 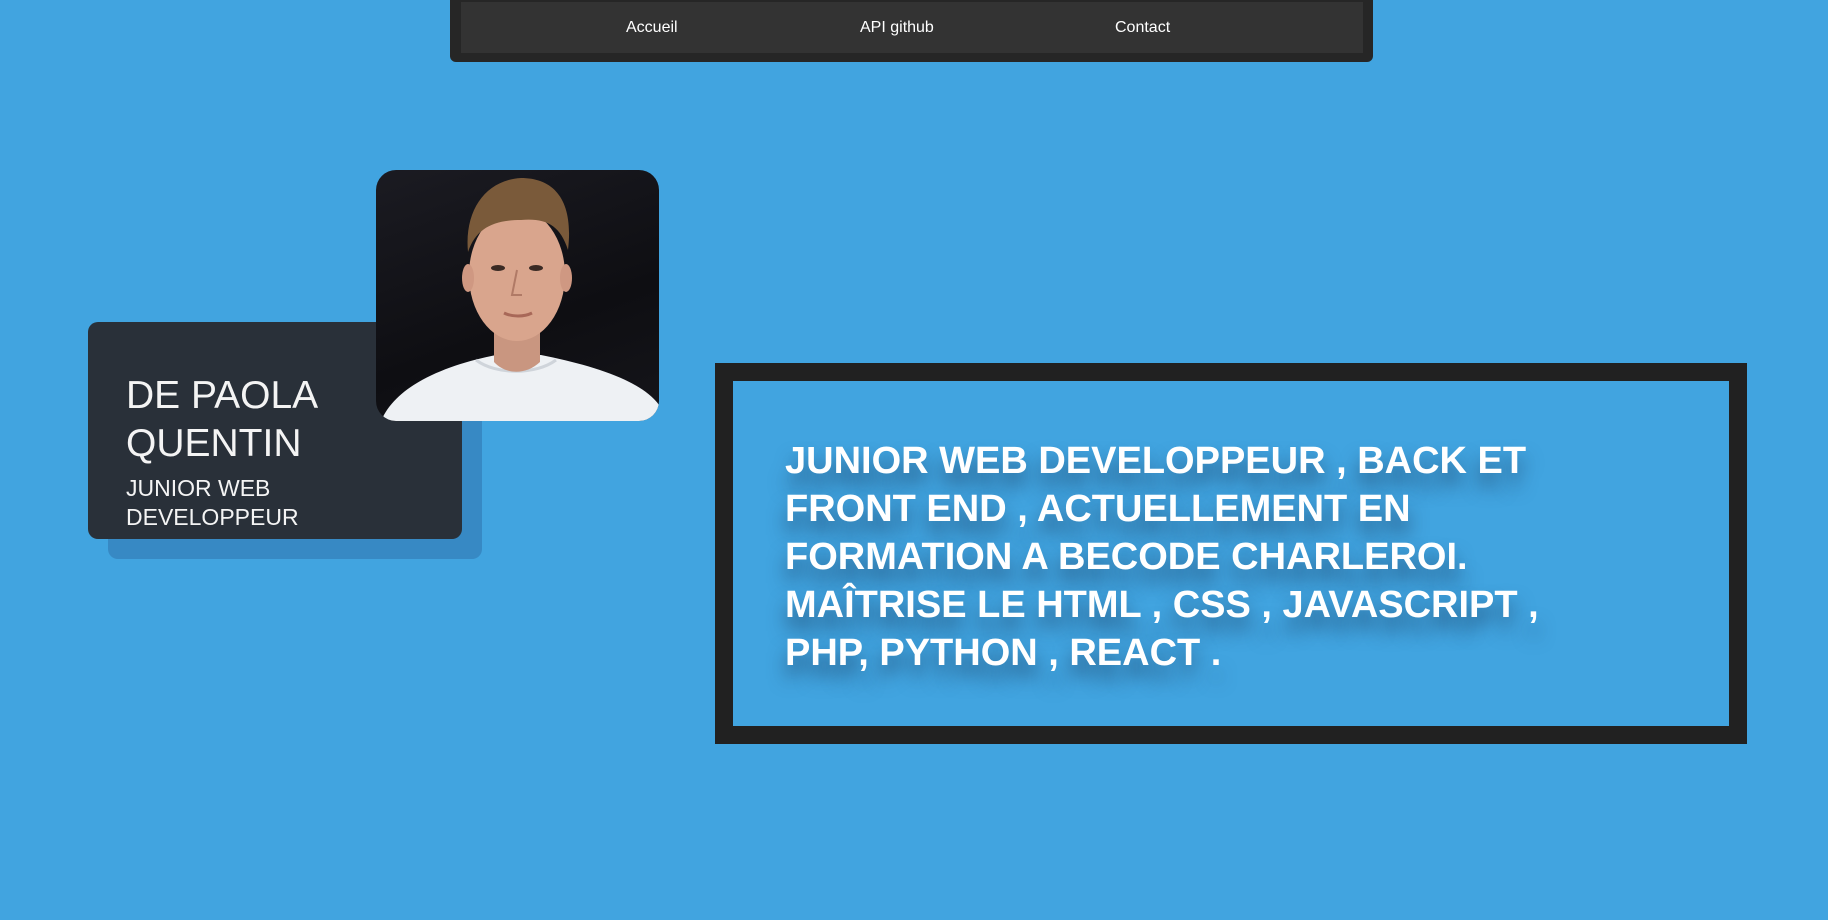 What do you see at coordinates (652, 27) in the screenshot?
I see `nav-link-accueil: Accueil` at bounding box center [652, 27].